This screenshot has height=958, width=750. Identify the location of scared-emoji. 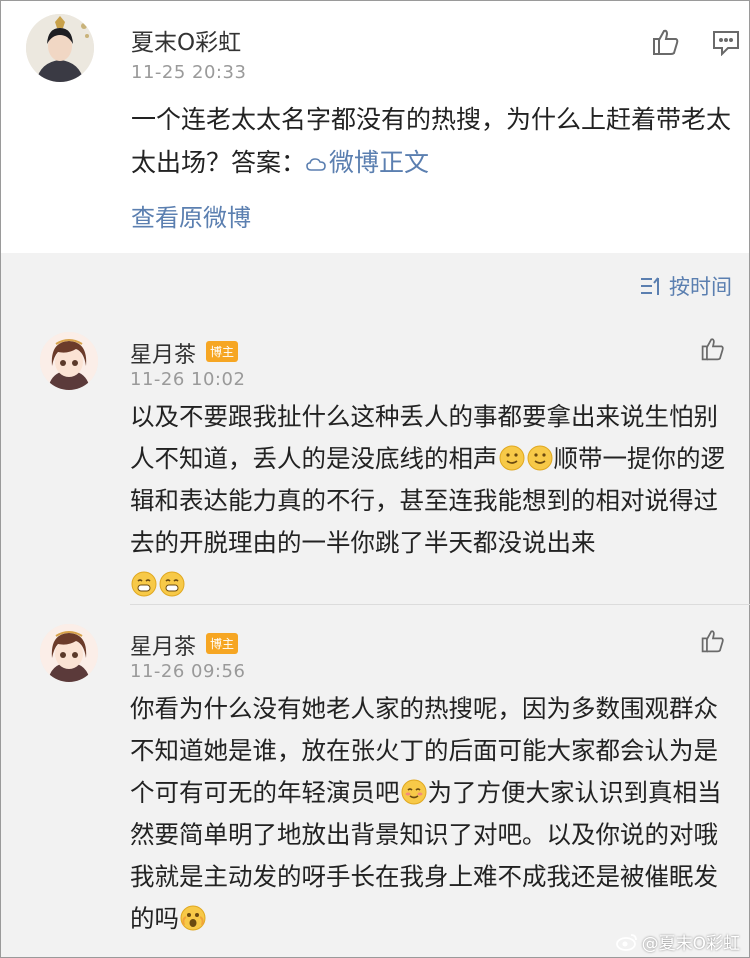
(193, 918).